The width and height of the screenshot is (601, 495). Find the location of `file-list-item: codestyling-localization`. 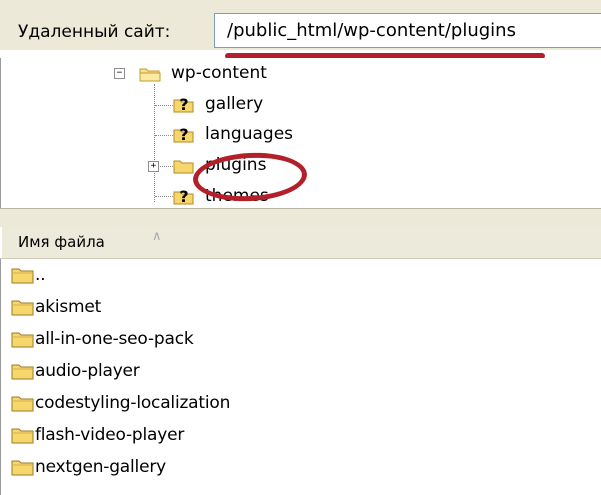

file-list-item: codestyling-localization is located at coordinates (300, 402).